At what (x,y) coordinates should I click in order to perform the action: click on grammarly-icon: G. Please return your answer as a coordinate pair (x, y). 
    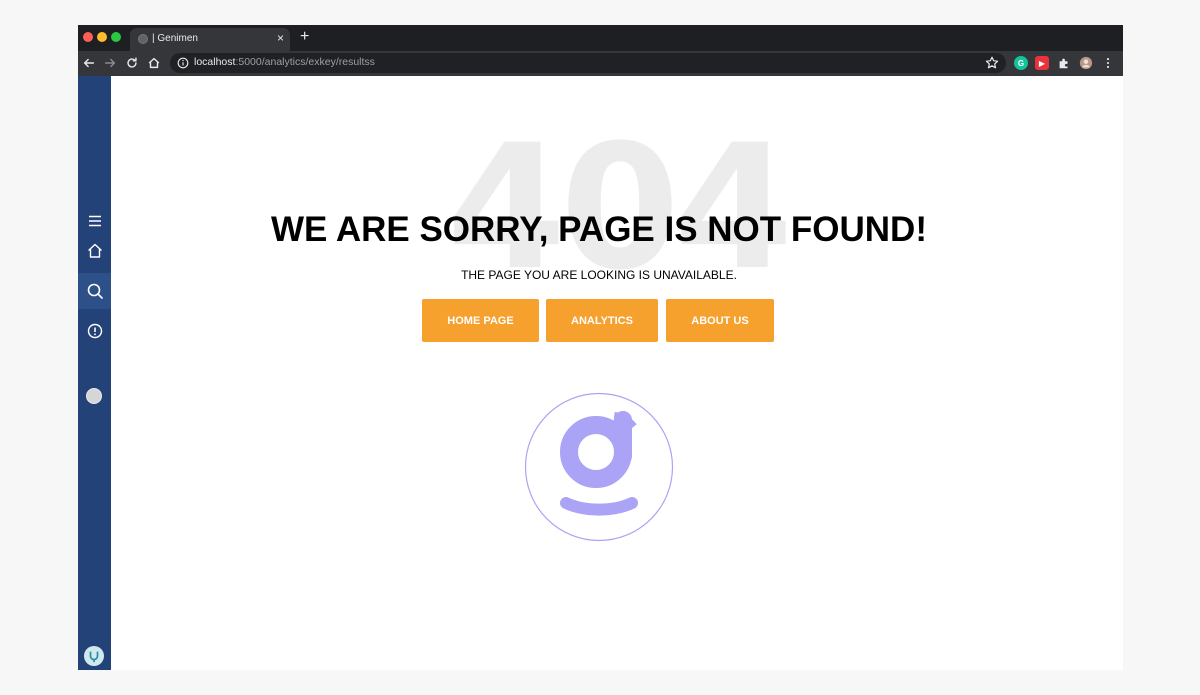
    Looking at the image, I should click on (1021, 63).